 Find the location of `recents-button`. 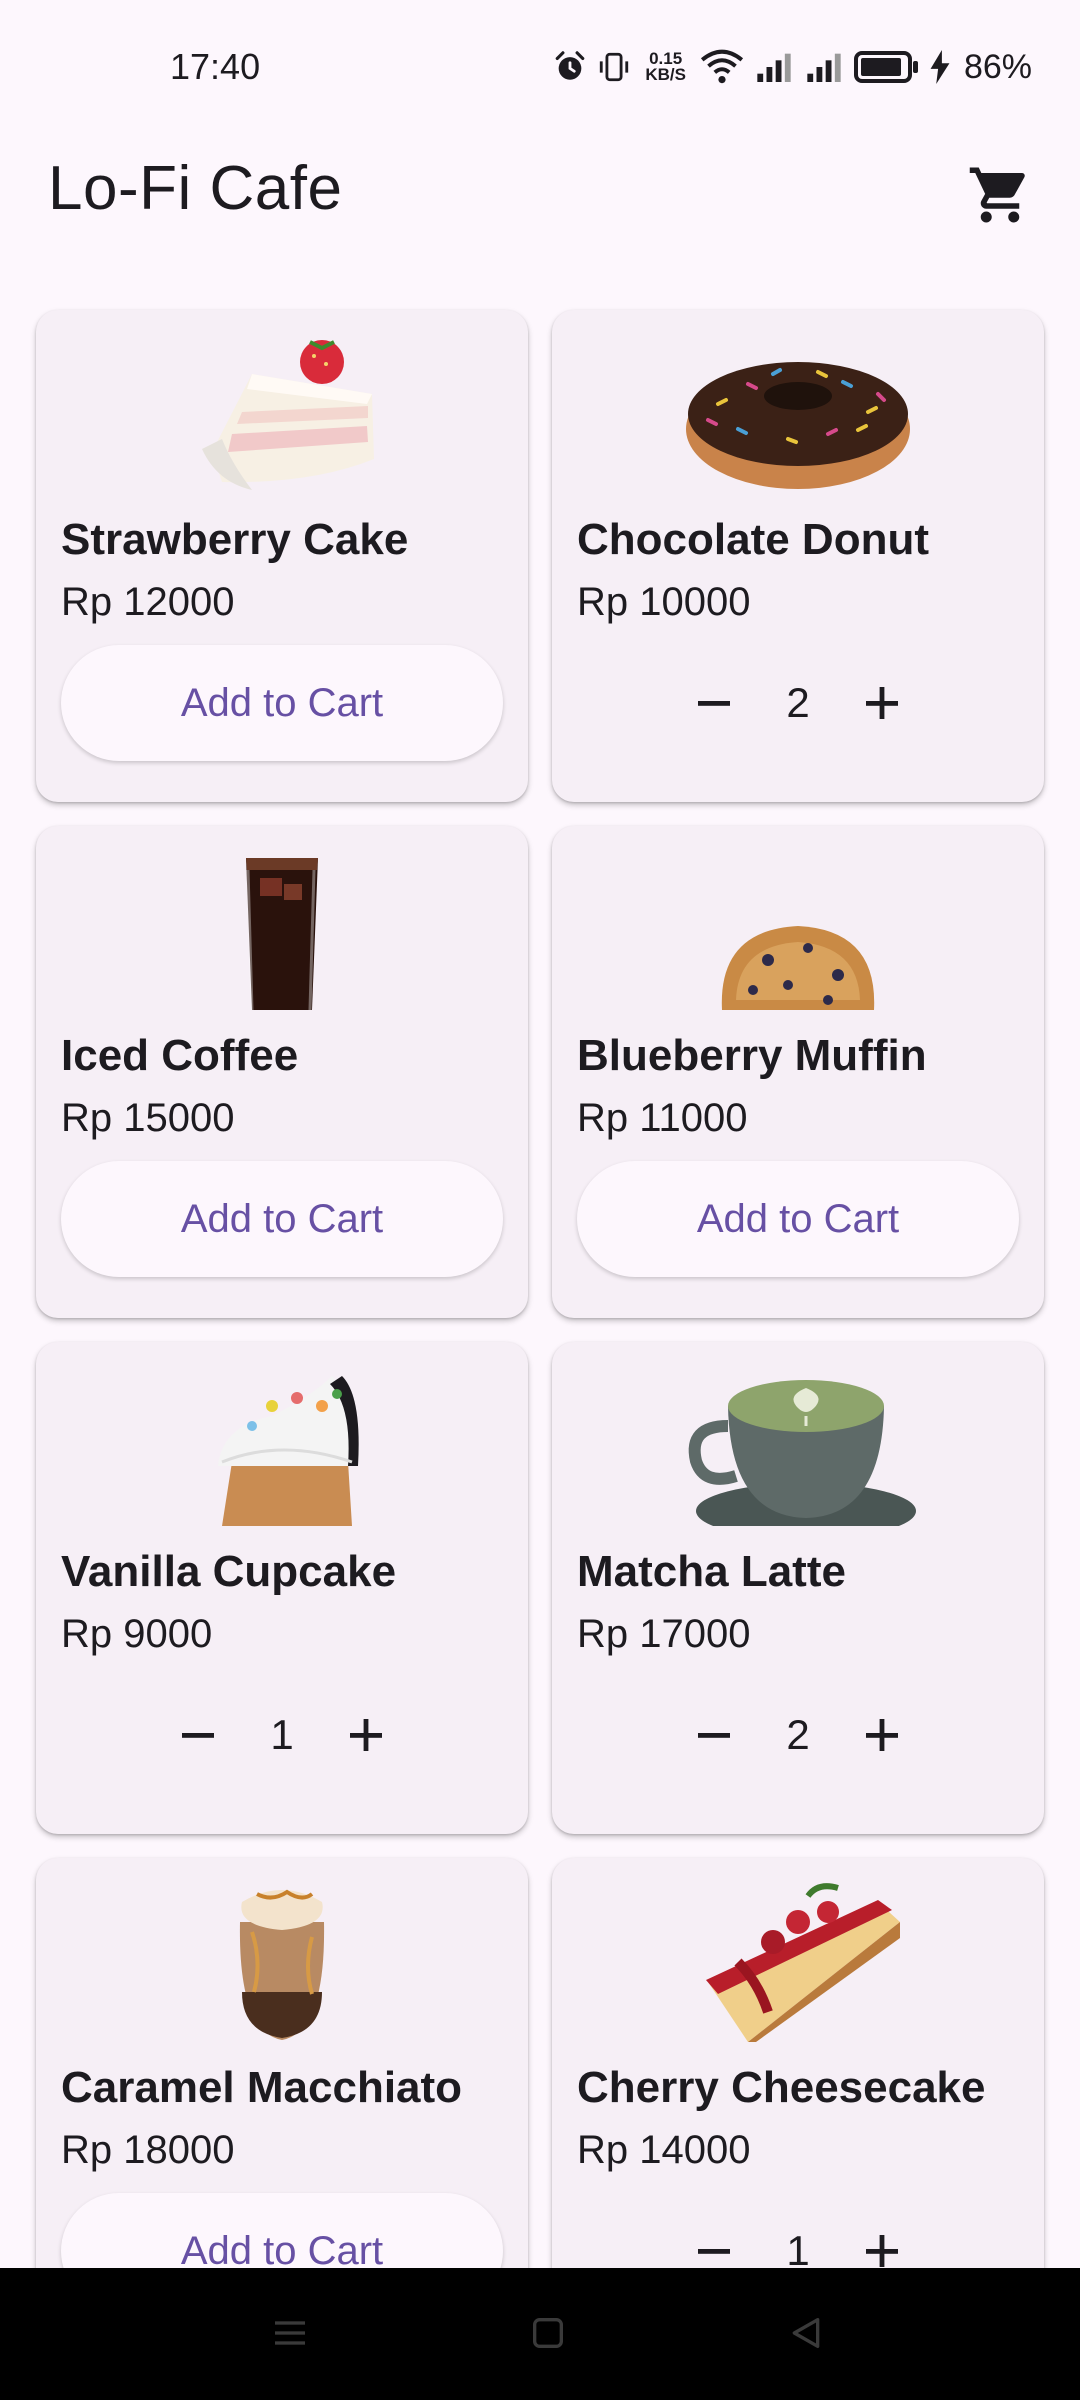

recents-button is located at coordinates (290, 2333).